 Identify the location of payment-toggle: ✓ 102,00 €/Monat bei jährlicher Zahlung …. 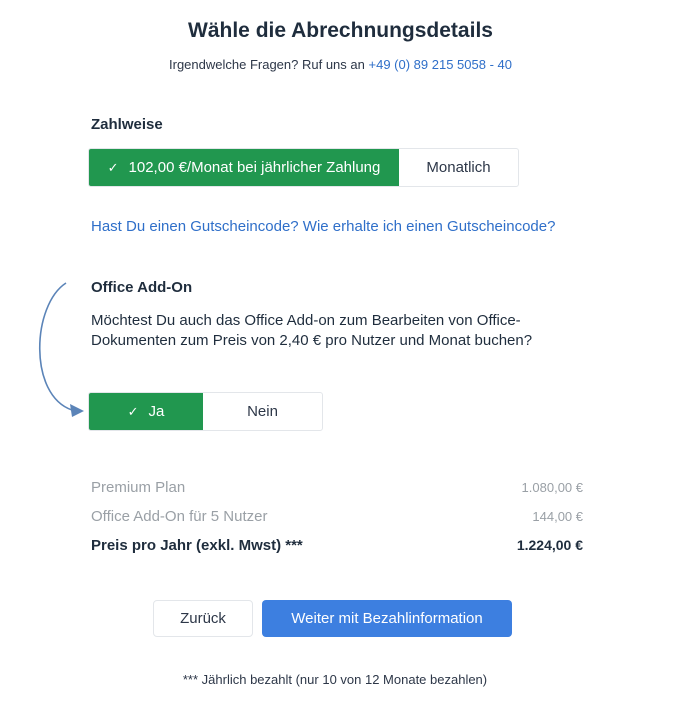
(303, 167).